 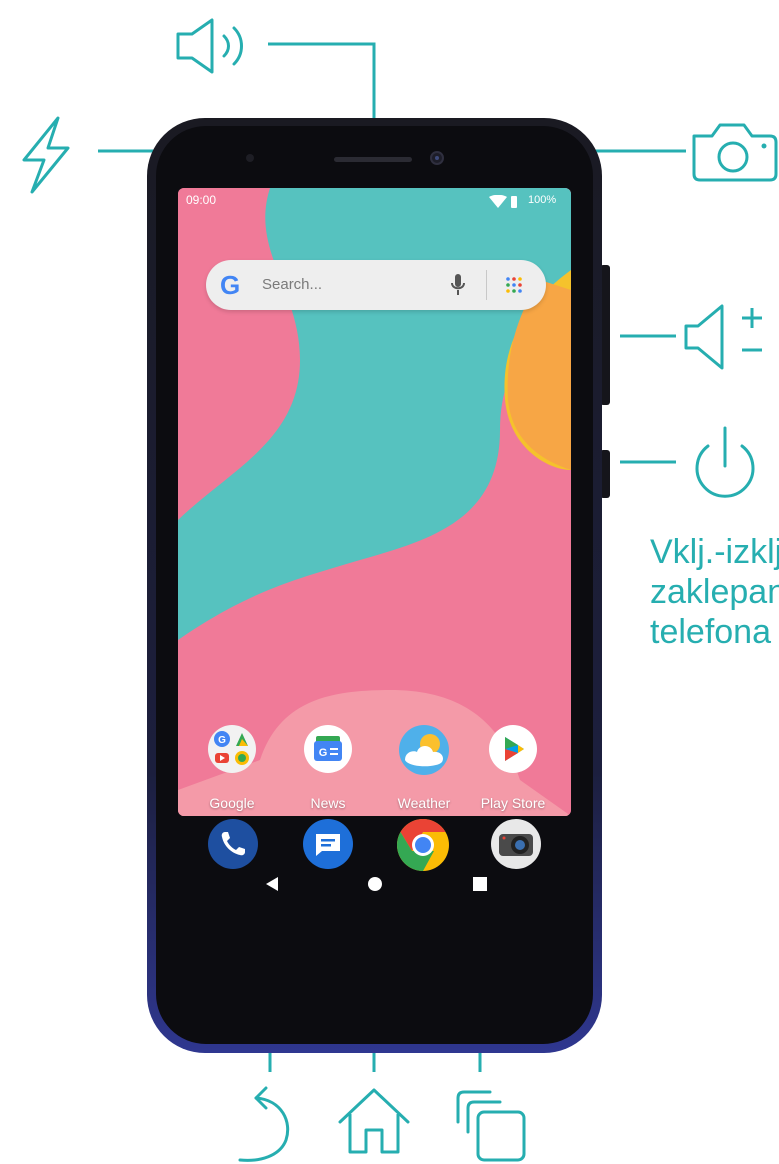 What do you see at coordinates (714, 592) in the screenshot?
I see `power-caption: Vklj.-izklj. zaklepanje telefona` at bounding box center [714, 592].